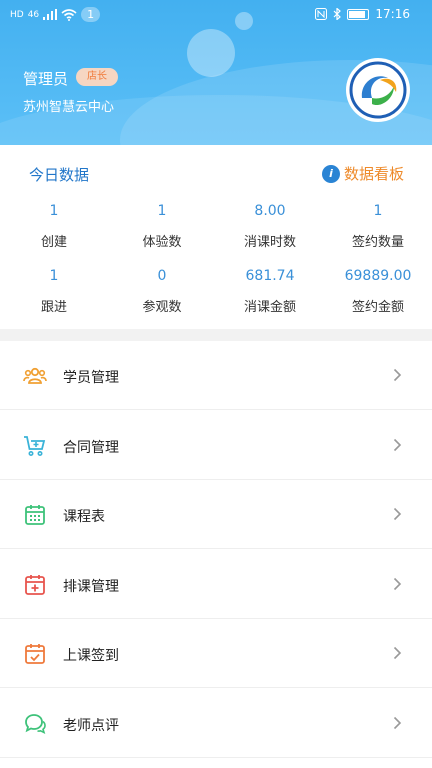  What do you see at coordinates (91, 448) in the screenshot?
I see `menu-item-label: 合同管理` at bounding box center [91, 448].